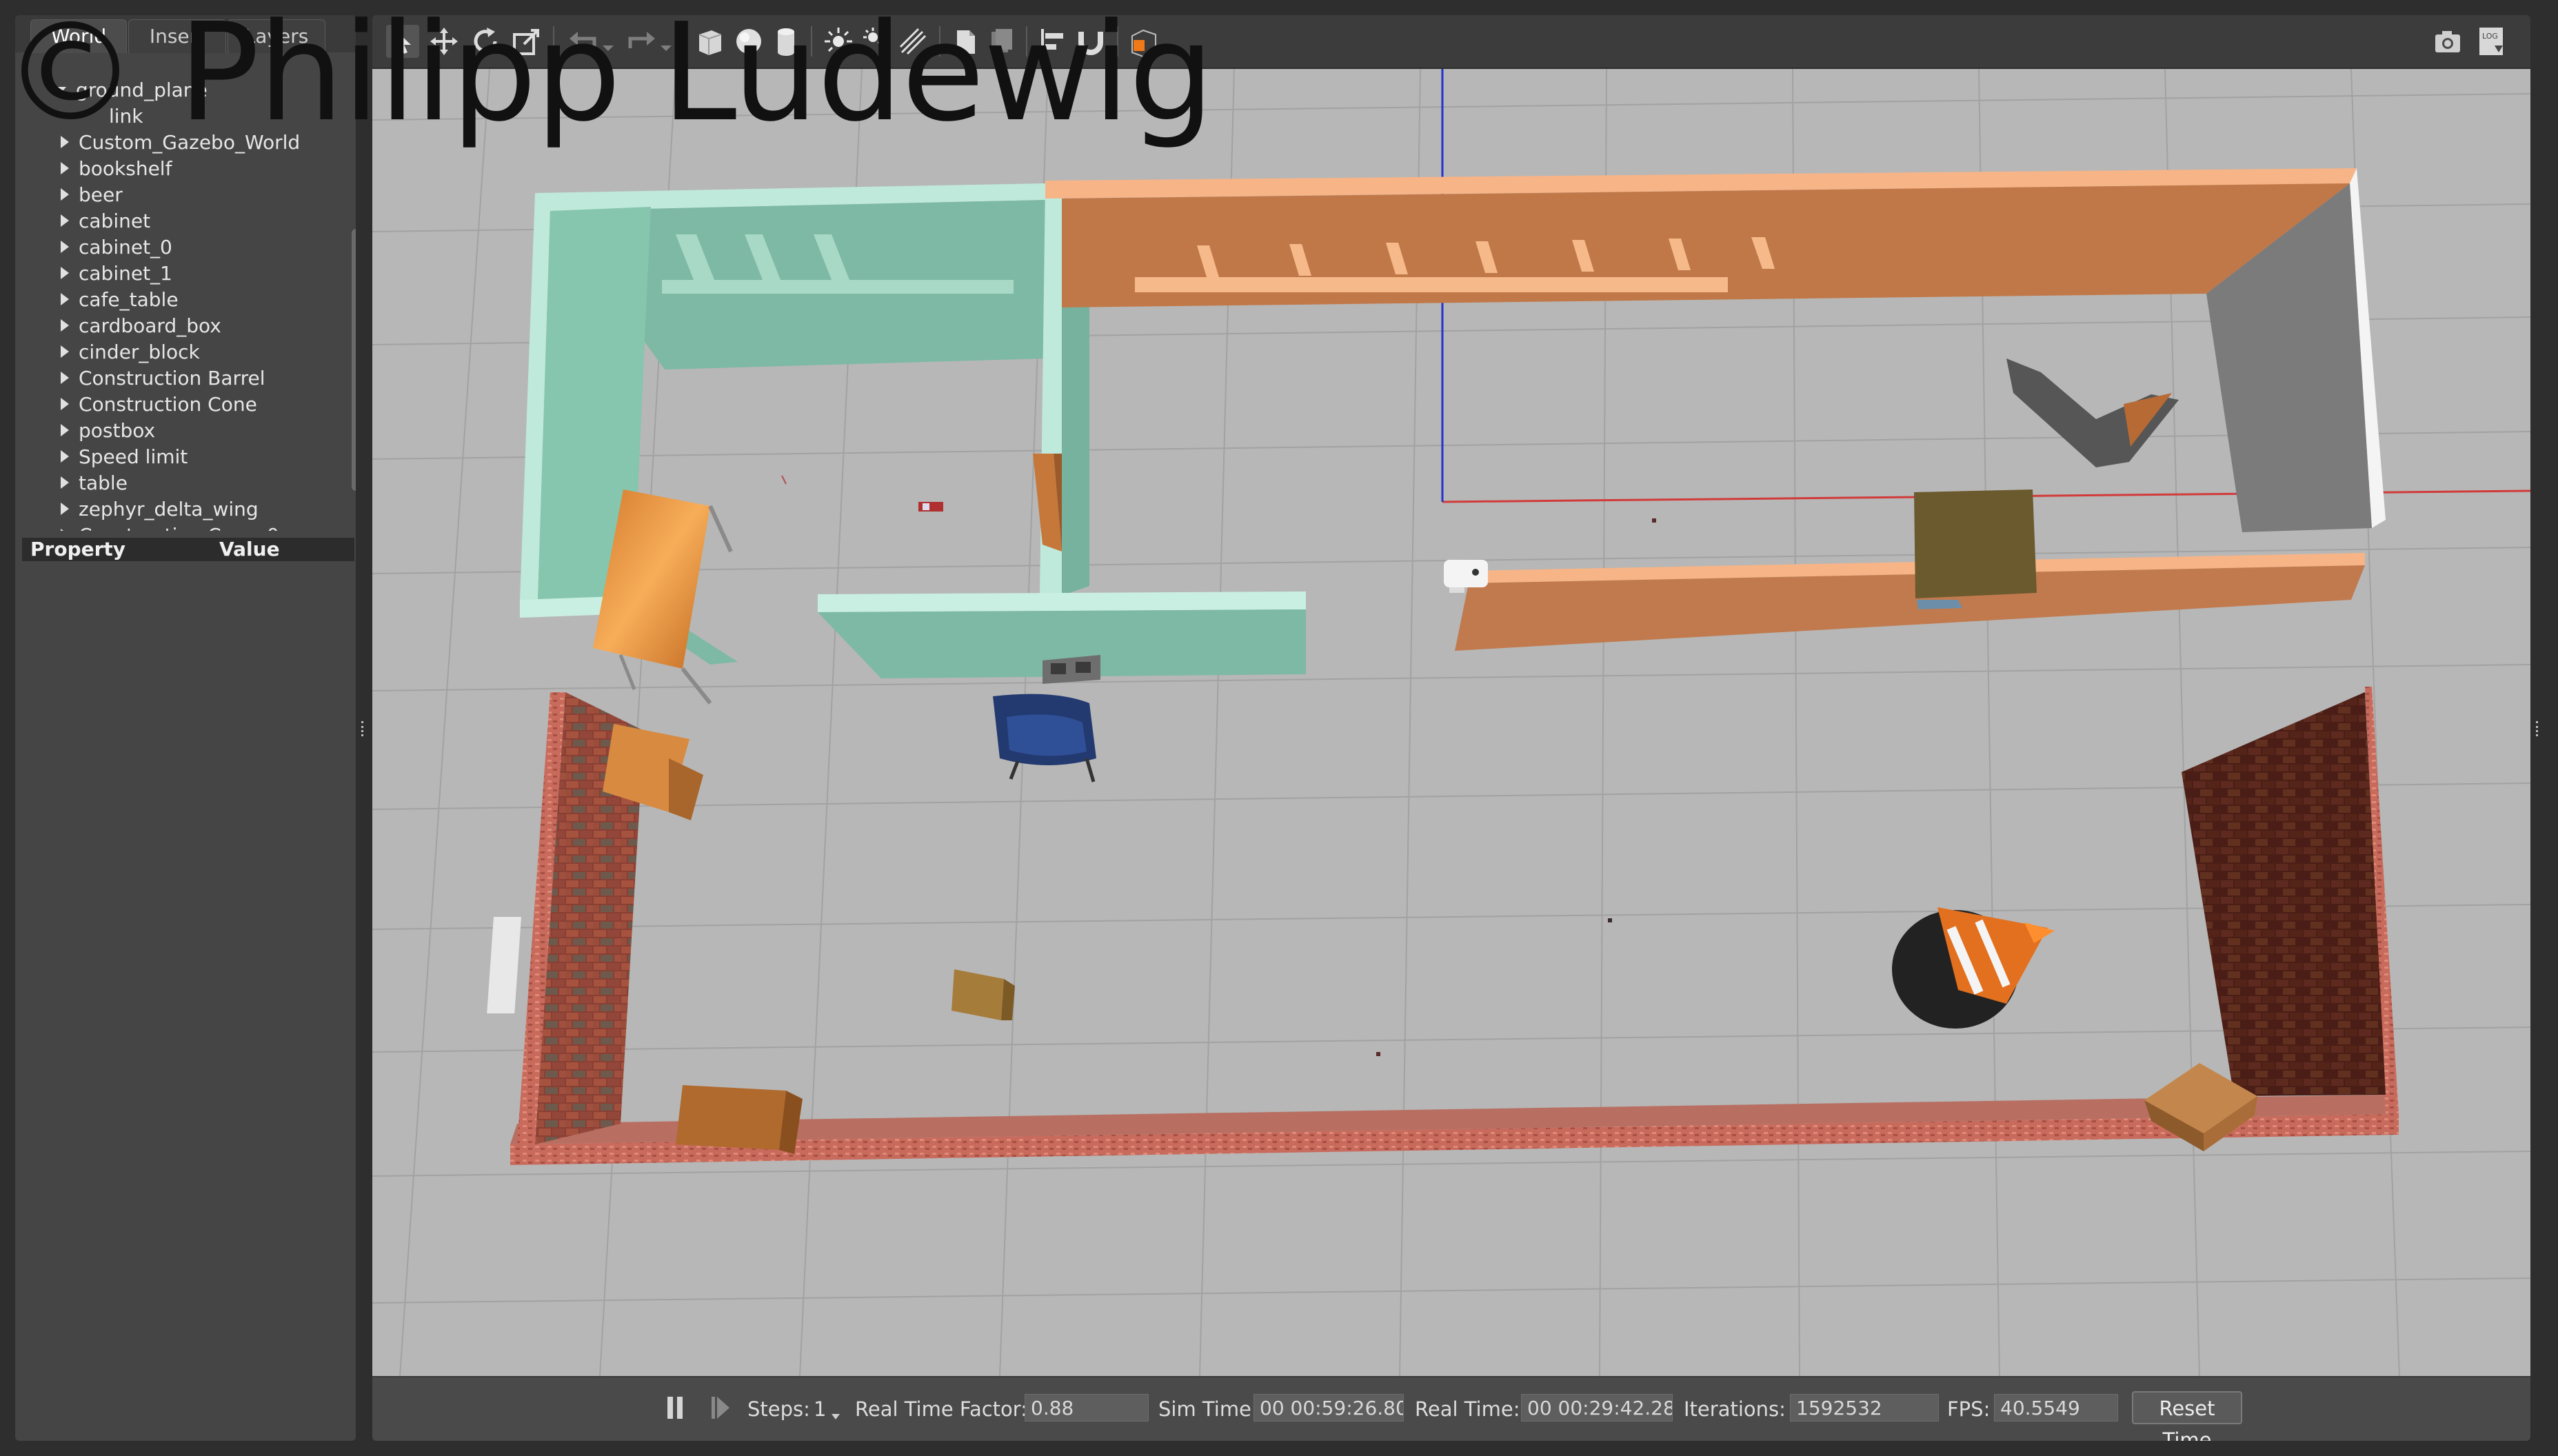  Describe the element at coordinates (130, 352) in the screenshot. I see `tree-item: cinder_block` at that location.